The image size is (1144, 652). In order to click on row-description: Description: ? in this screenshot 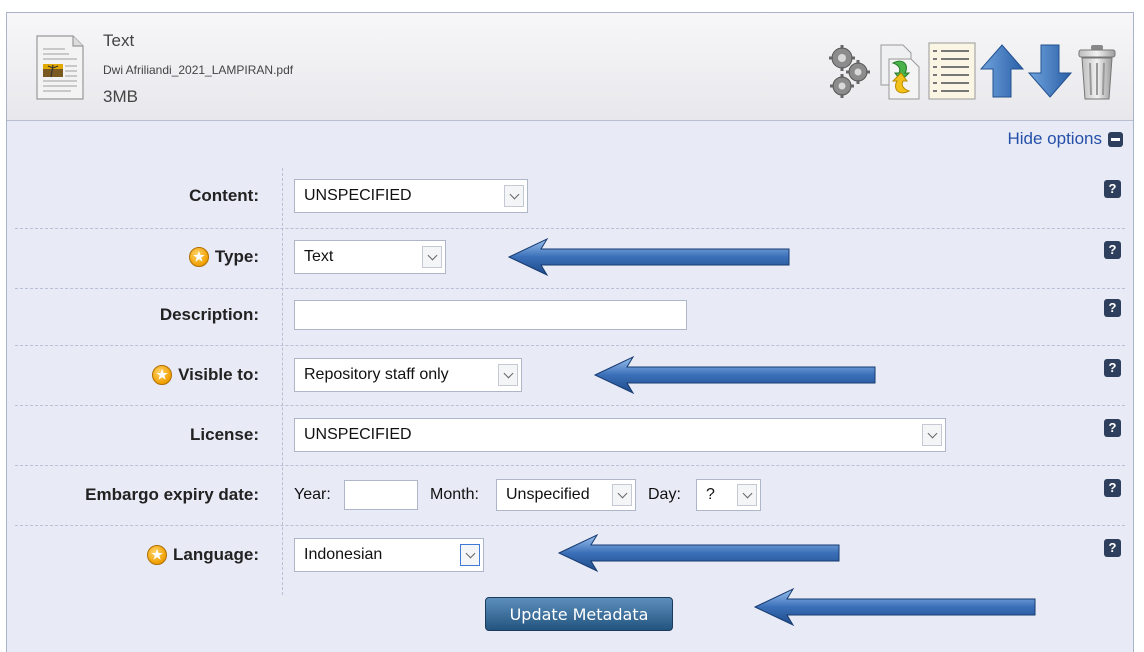, I will do `click(570, 315)`.